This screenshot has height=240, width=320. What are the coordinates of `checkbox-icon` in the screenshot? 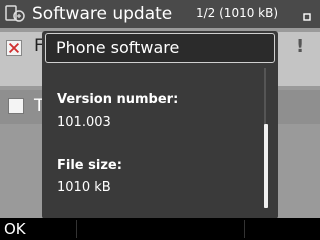 It's located at (16, 106).